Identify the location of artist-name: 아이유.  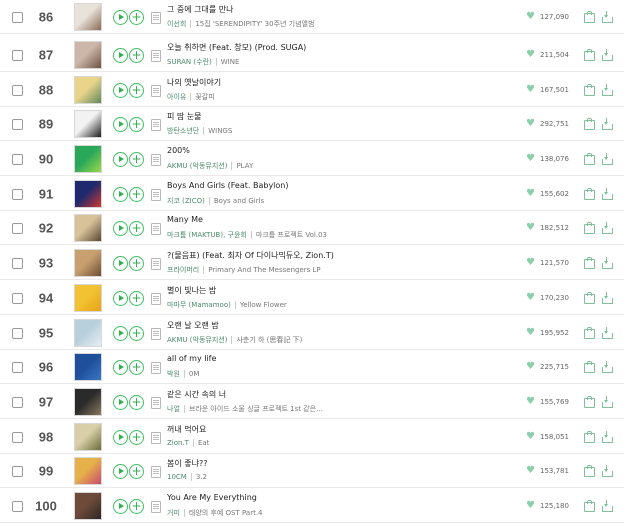
(176, 97).